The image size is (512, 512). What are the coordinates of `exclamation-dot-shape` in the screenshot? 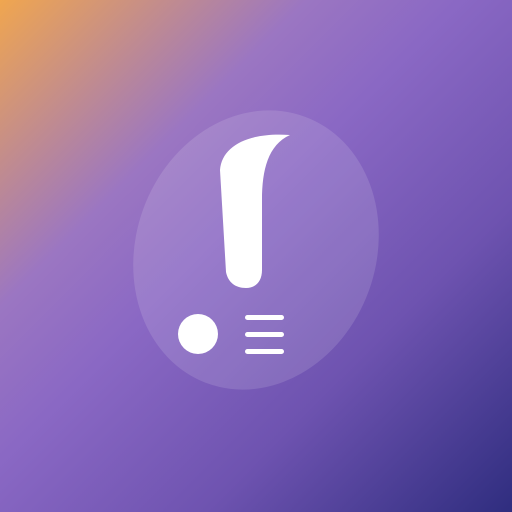 It's located at (198, 334).